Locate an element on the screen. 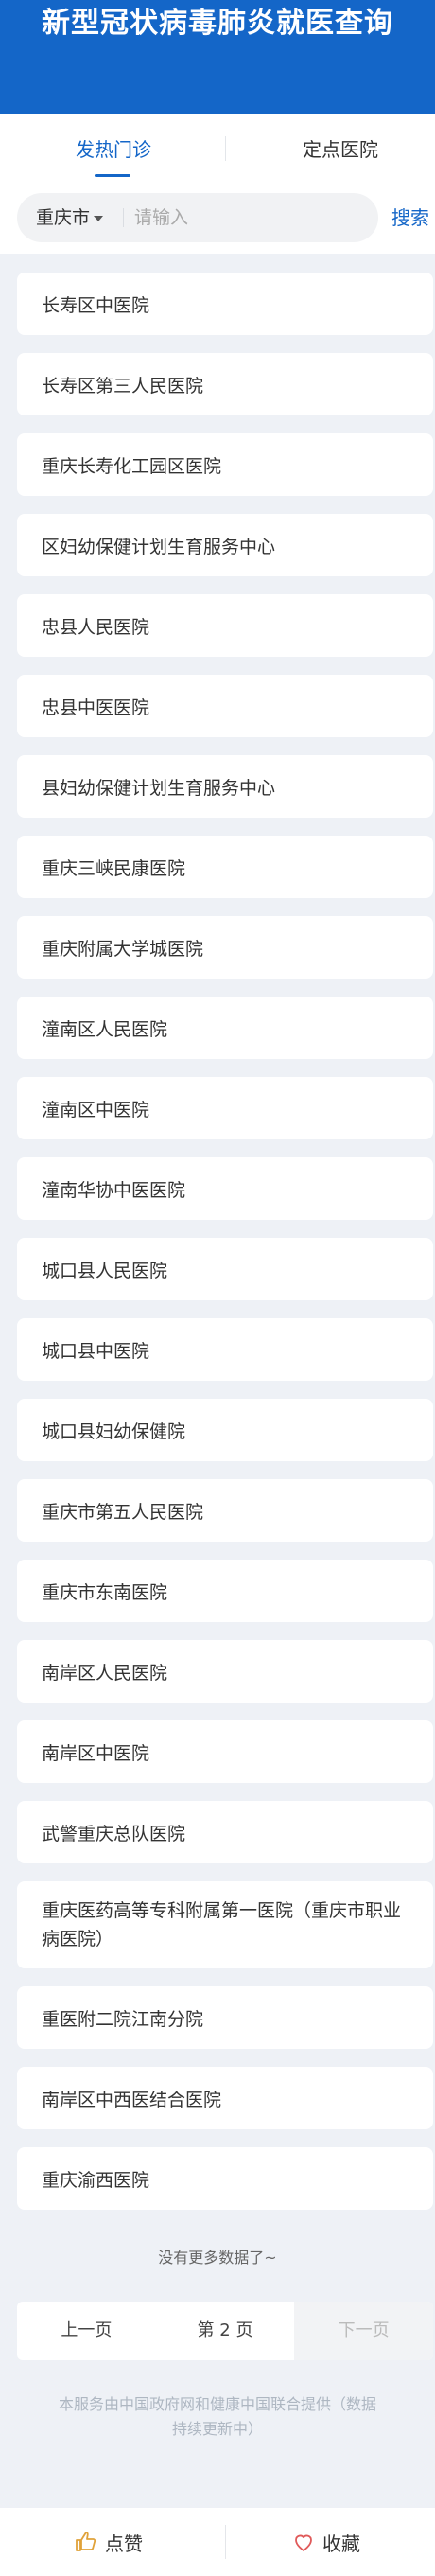  hospital-list-item: 城口县妇幼保健院 is located at coordinates (225, 1430).